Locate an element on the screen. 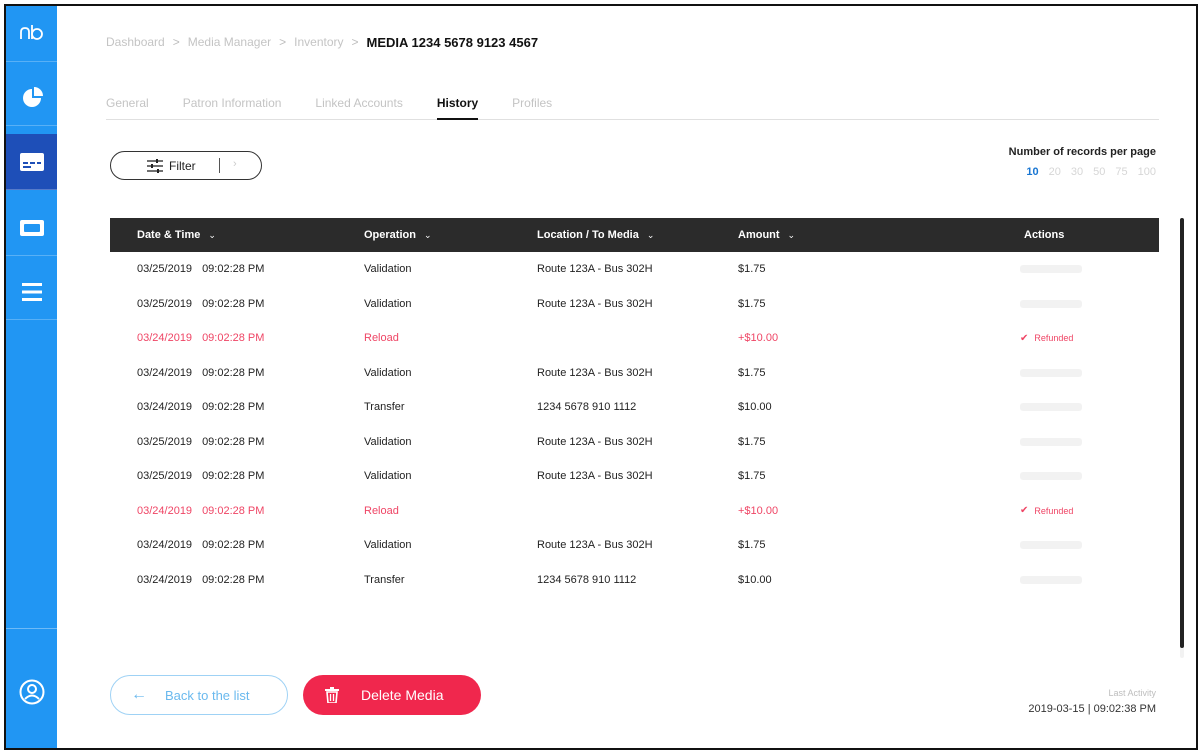 This screenshot has width=1202, height=754. records-per-page-option: 75 is located at coordinates (1121, 172).